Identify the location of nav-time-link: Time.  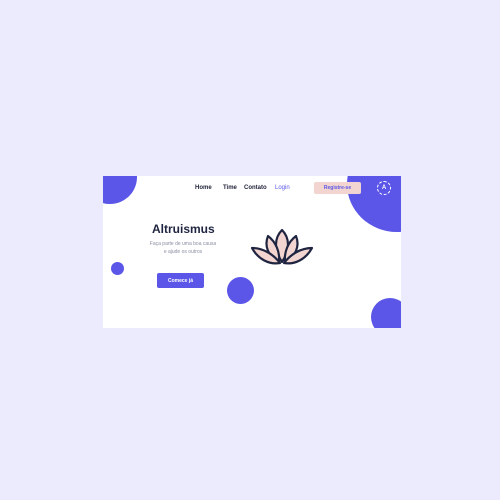
(230, 188).